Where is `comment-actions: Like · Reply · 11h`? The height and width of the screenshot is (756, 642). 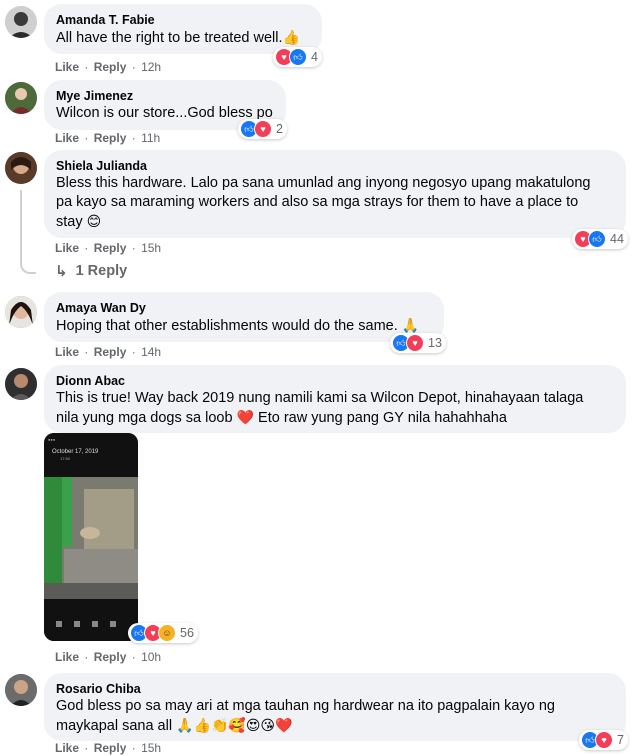
comment-actions: Like · Reply · 11h is located at coordinates (107, 138).